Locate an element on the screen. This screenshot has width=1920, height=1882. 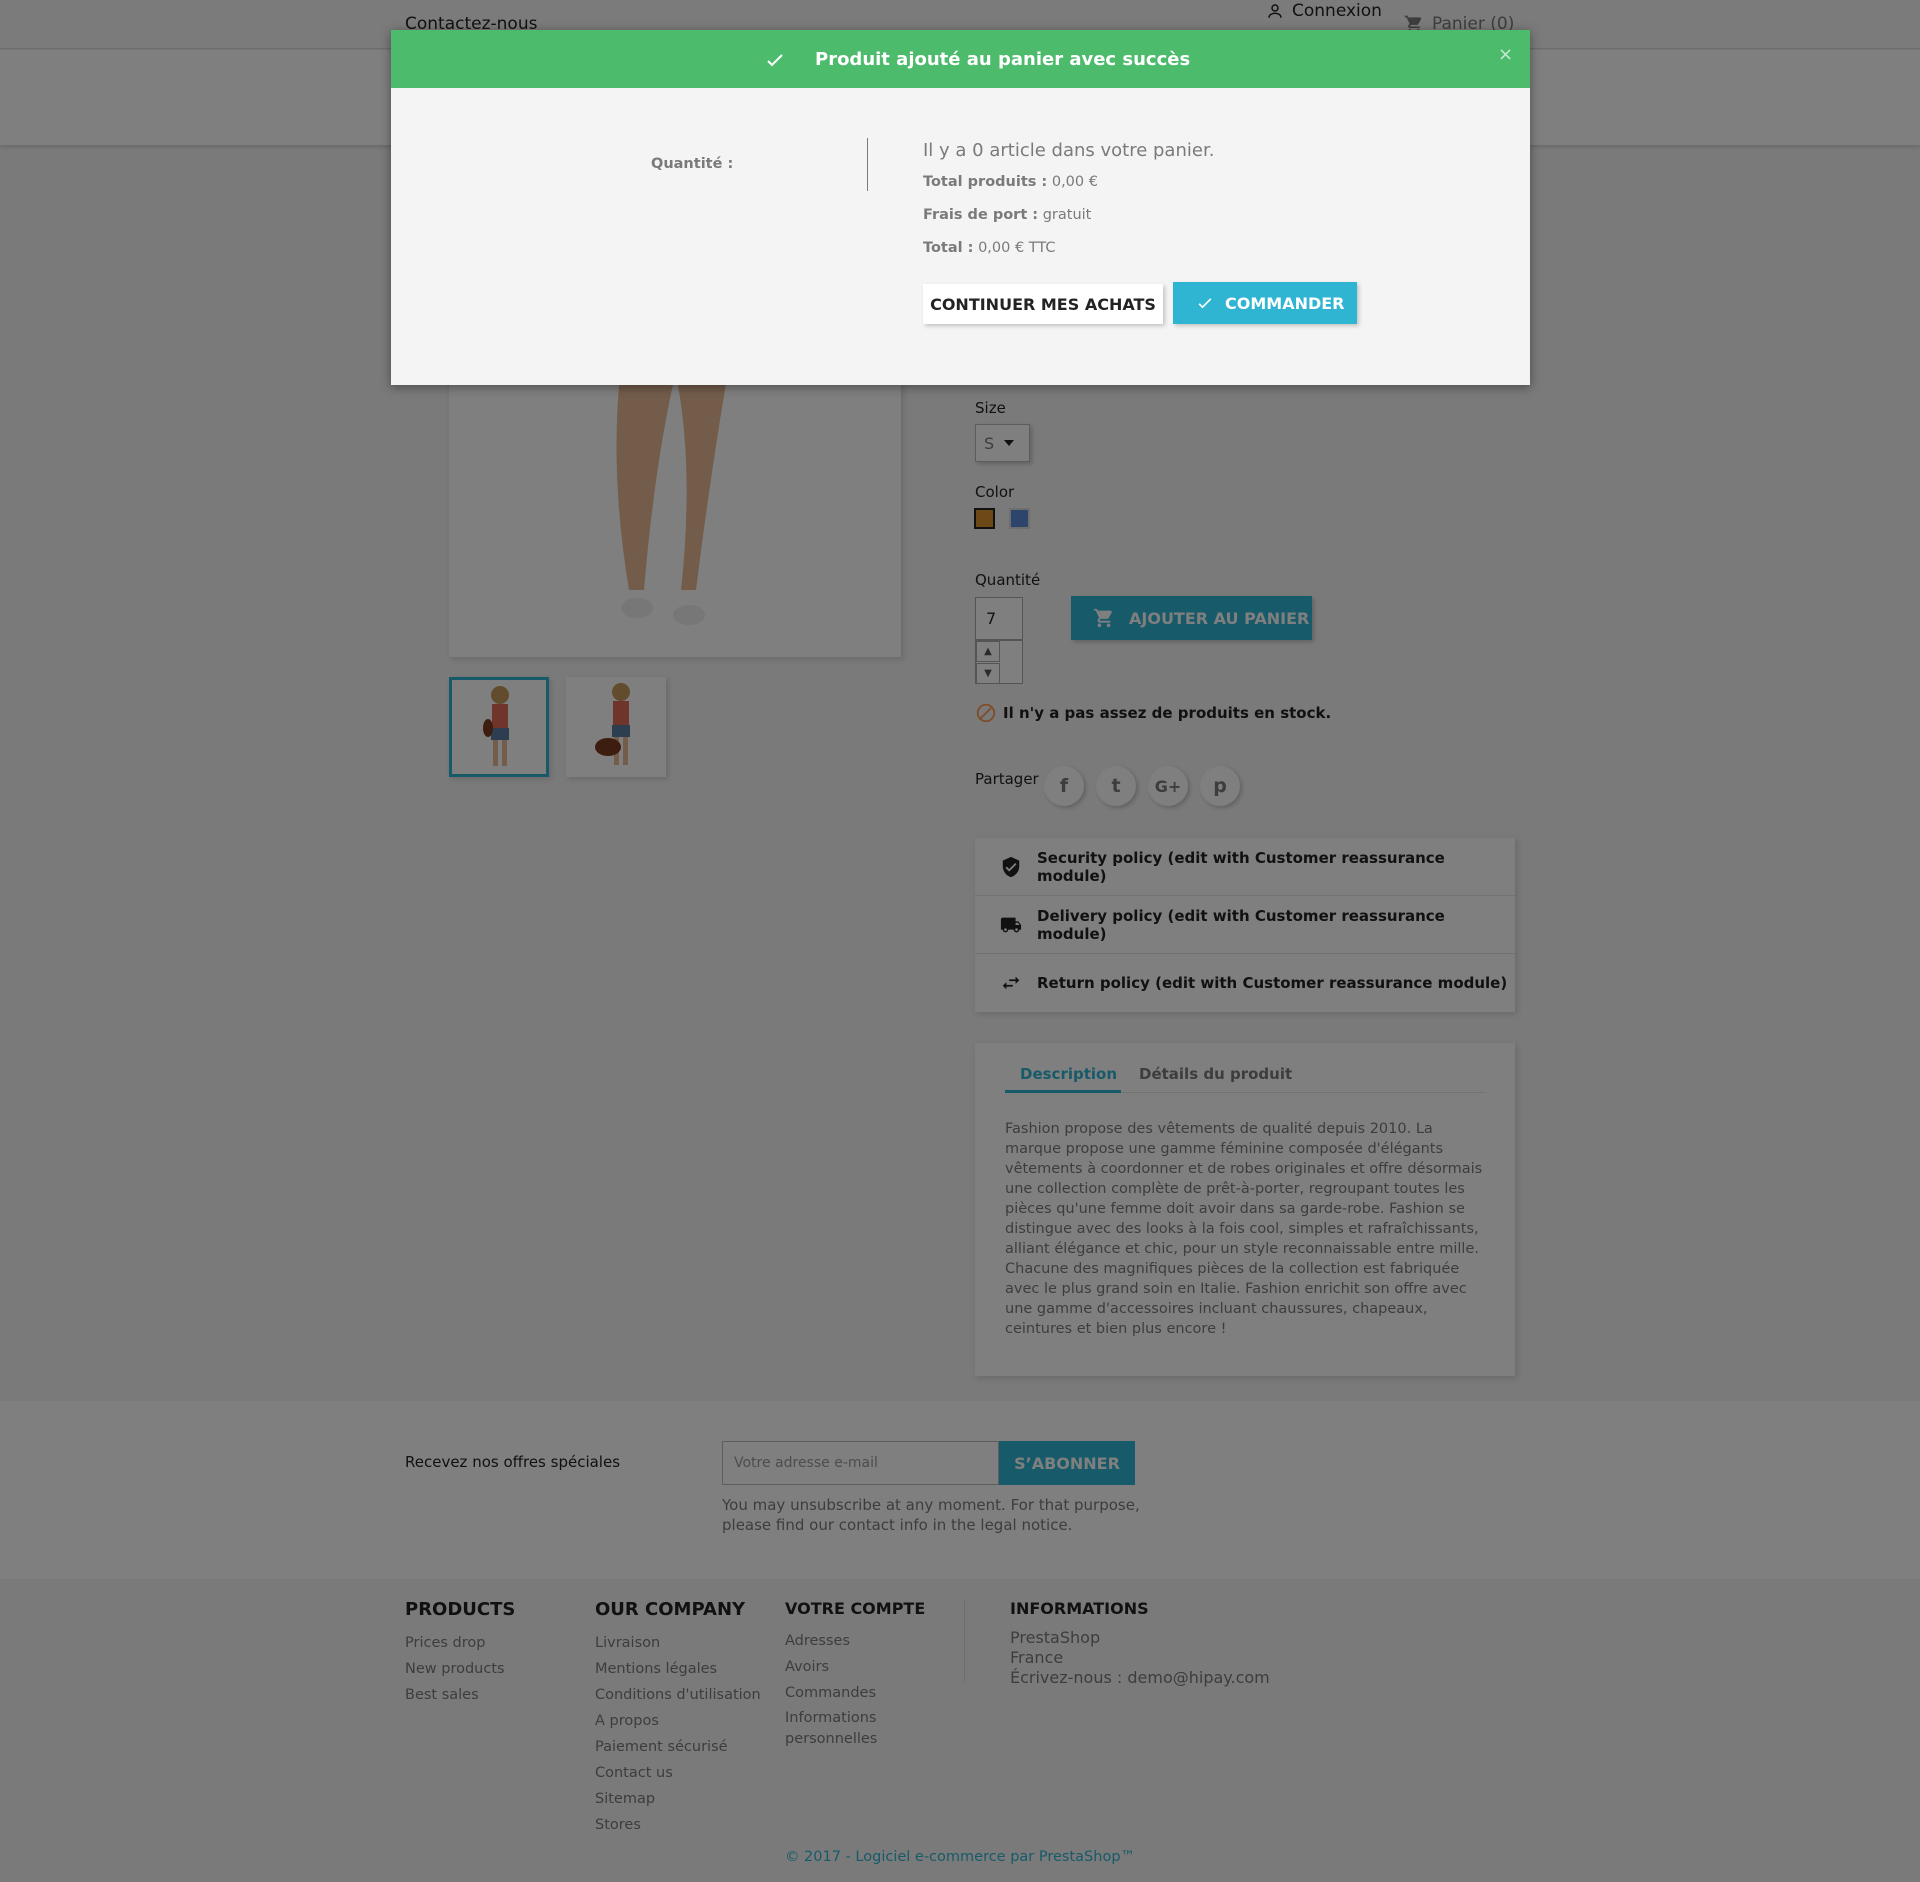
continue-shopping-button: CONTINUER MES ACHATS is located at coordinates (1043, 304).